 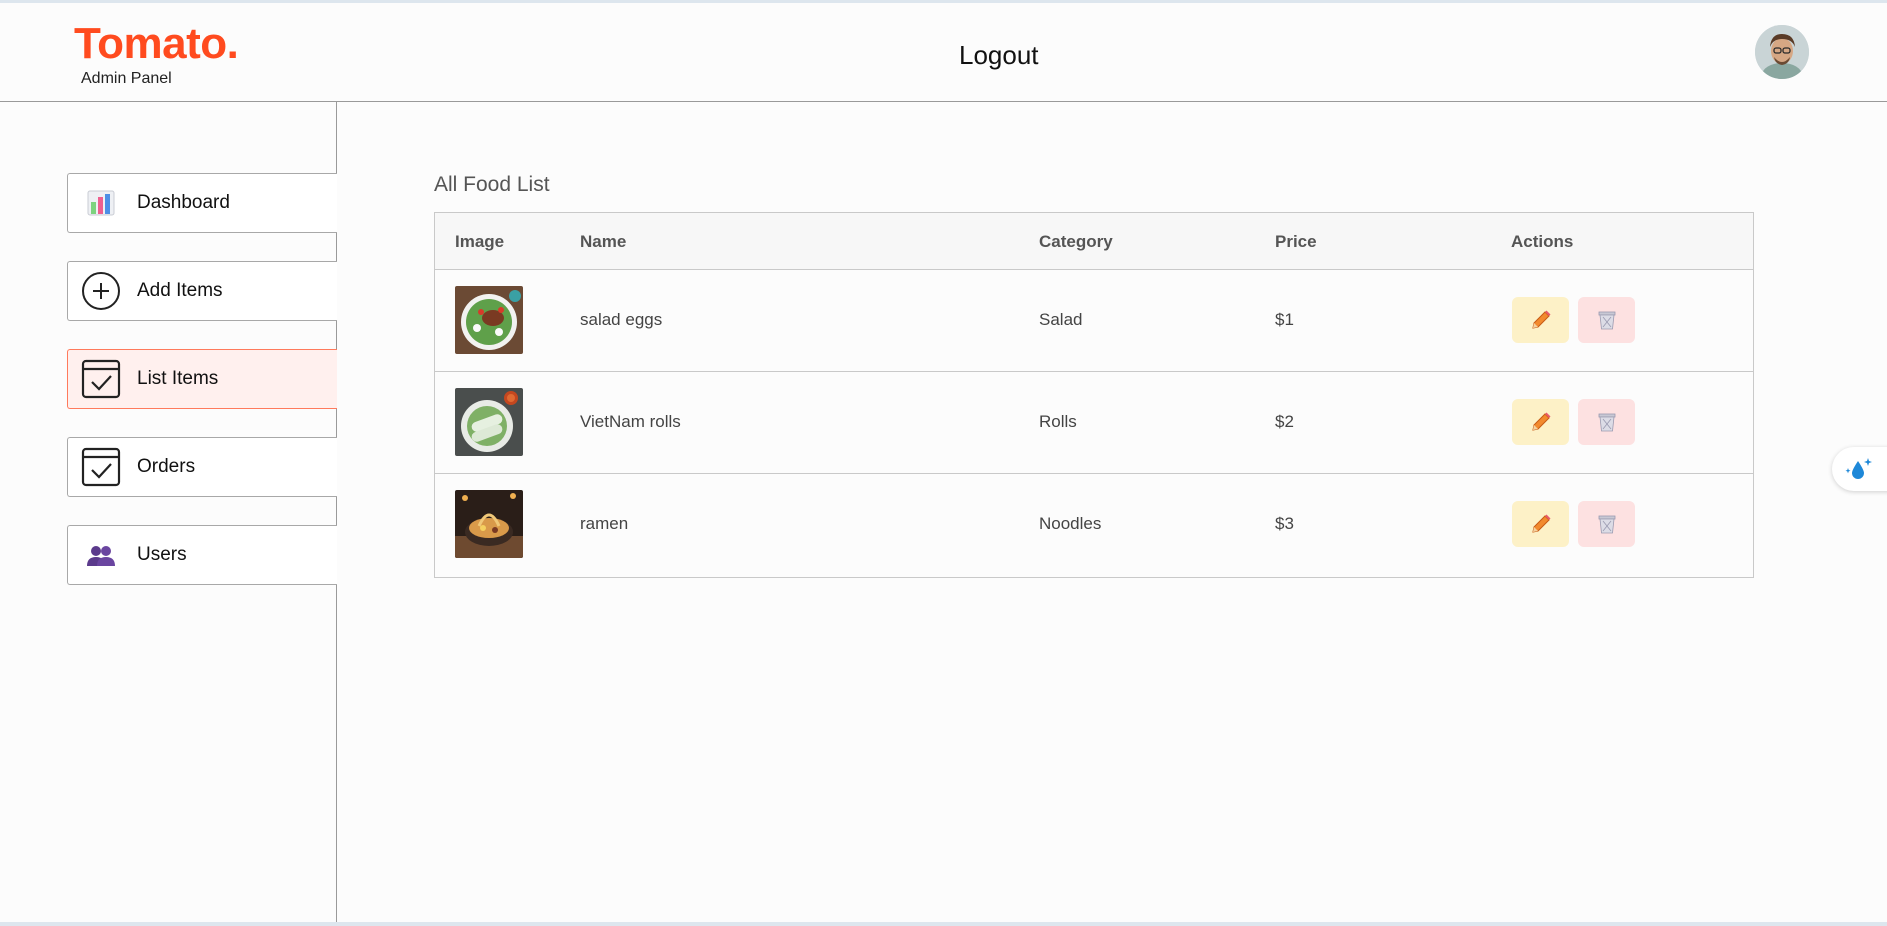 What do you see at coordinates (603, 241) in the screenshot?
I see `column-header-name: Name` at bounding box center [603, 241].